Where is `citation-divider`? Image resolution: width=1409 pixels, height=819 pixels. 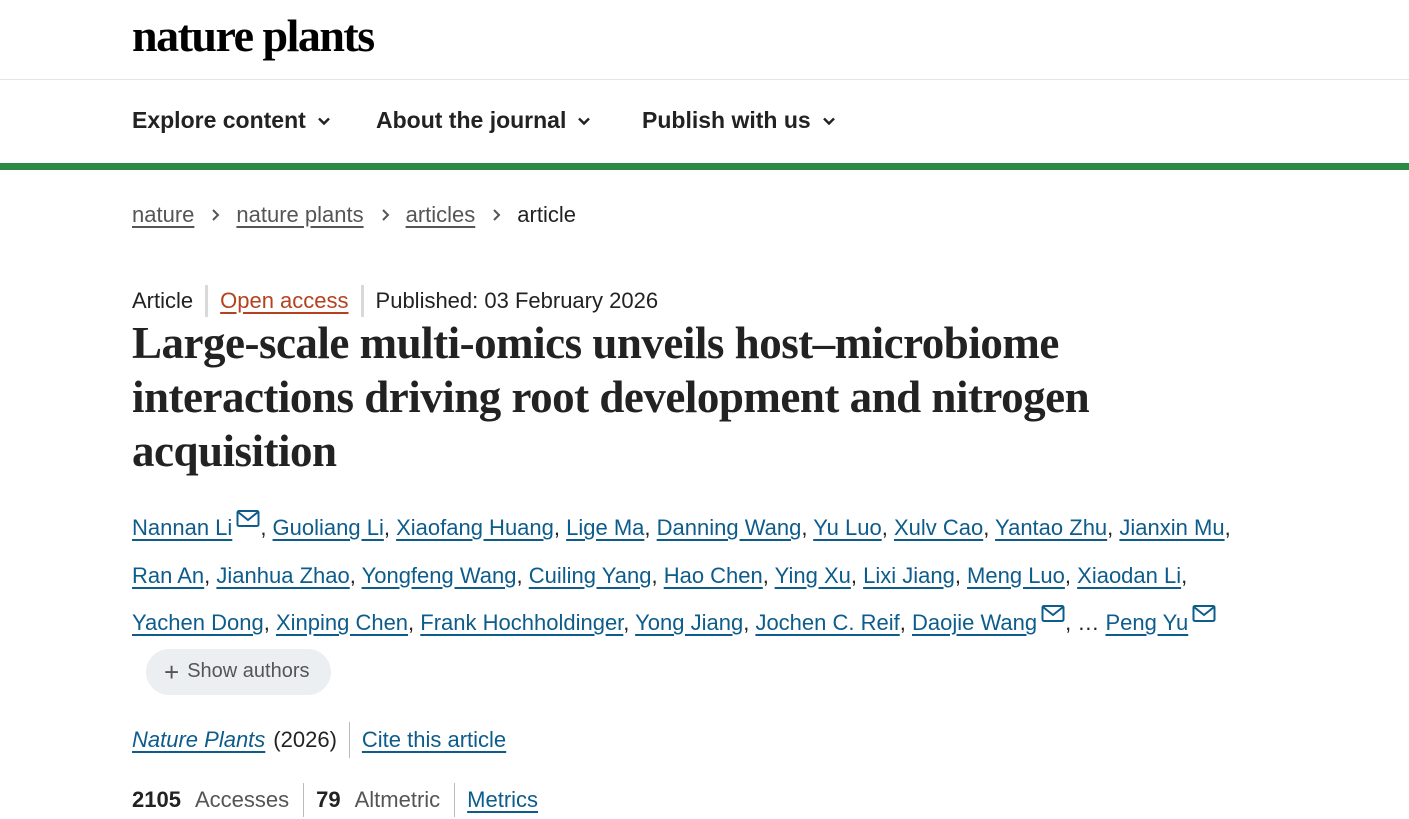
citation-divider is located at coordinates (349, 740).